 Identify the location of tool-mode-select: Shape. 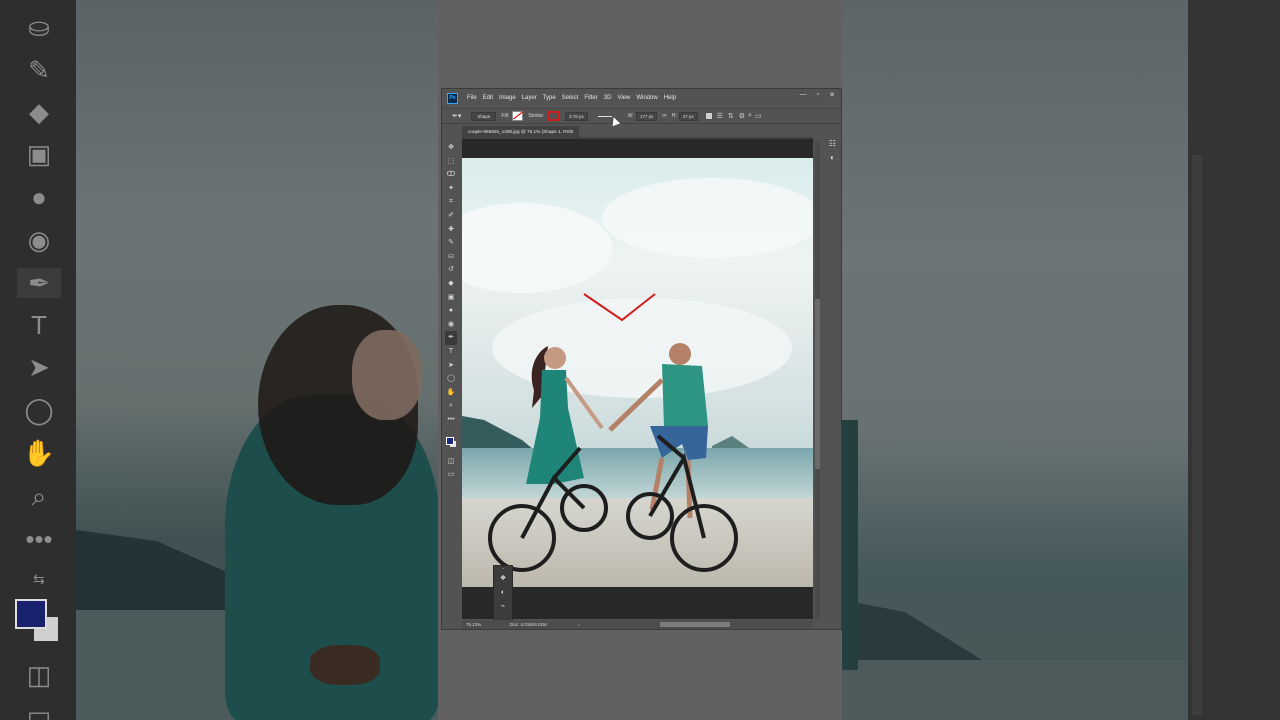
(484, 116).